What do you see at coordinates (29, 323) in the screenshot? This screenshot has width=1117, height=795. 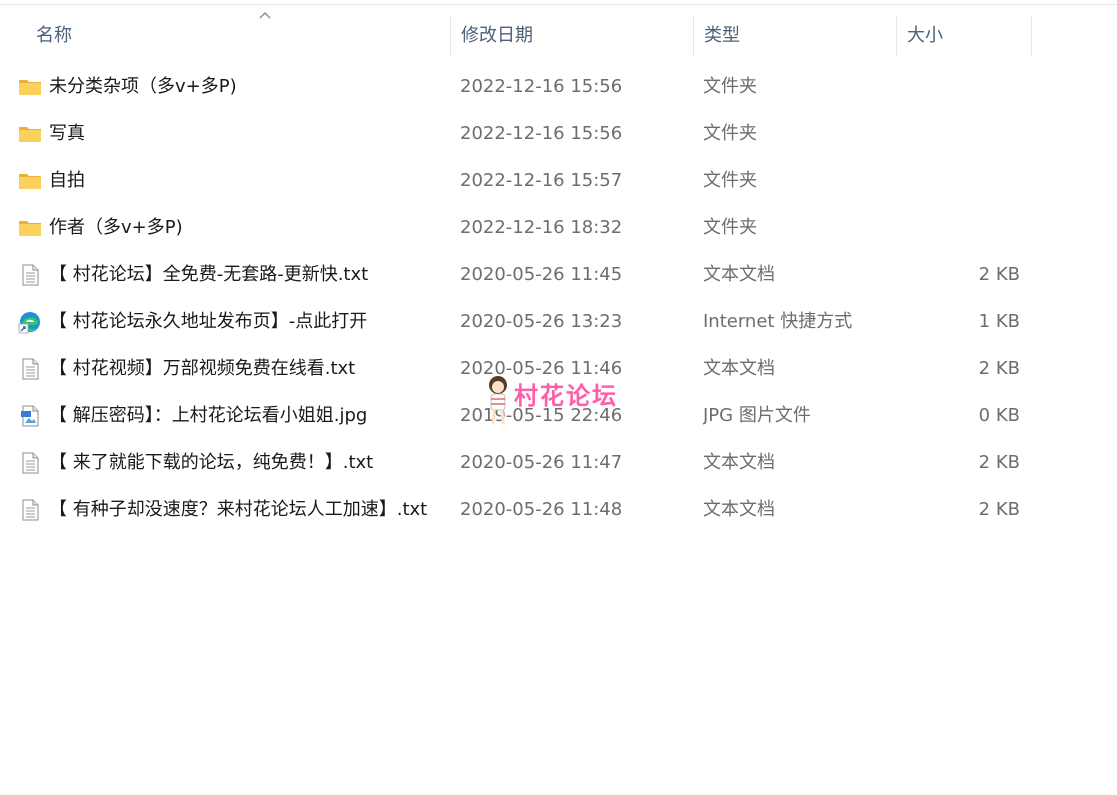 I see `edge-browser-icon` at bounding box center [29, 323].